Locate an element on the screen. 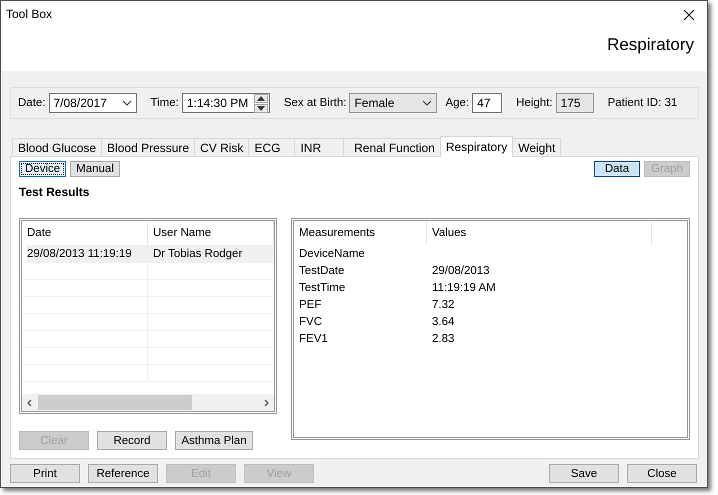  horizontal-scrollbar is located at coordinates (148, 402).